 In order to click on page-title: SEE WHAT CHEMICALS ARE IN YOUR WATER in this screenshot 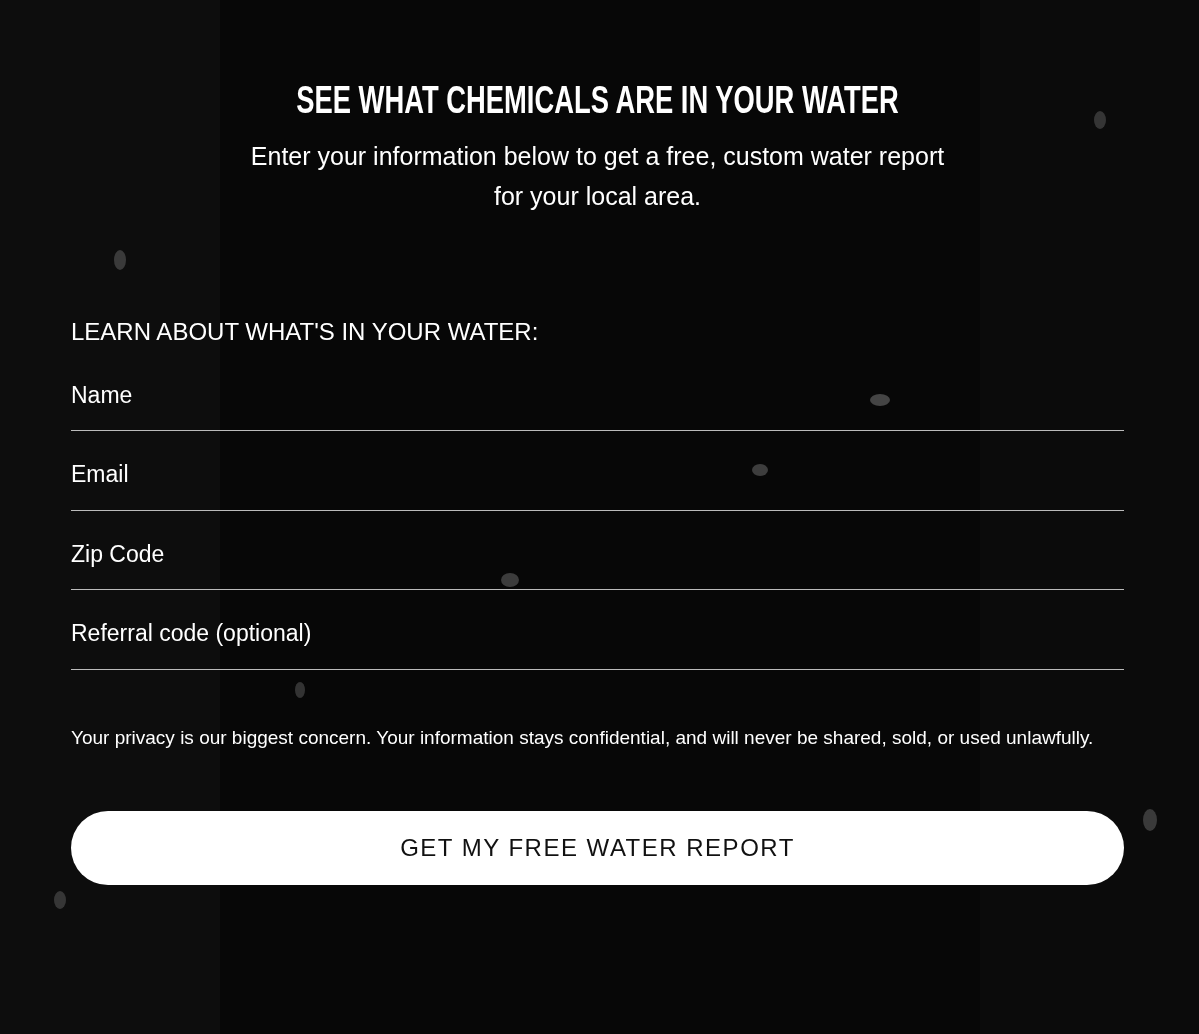, I will do `click(597, 100)`.